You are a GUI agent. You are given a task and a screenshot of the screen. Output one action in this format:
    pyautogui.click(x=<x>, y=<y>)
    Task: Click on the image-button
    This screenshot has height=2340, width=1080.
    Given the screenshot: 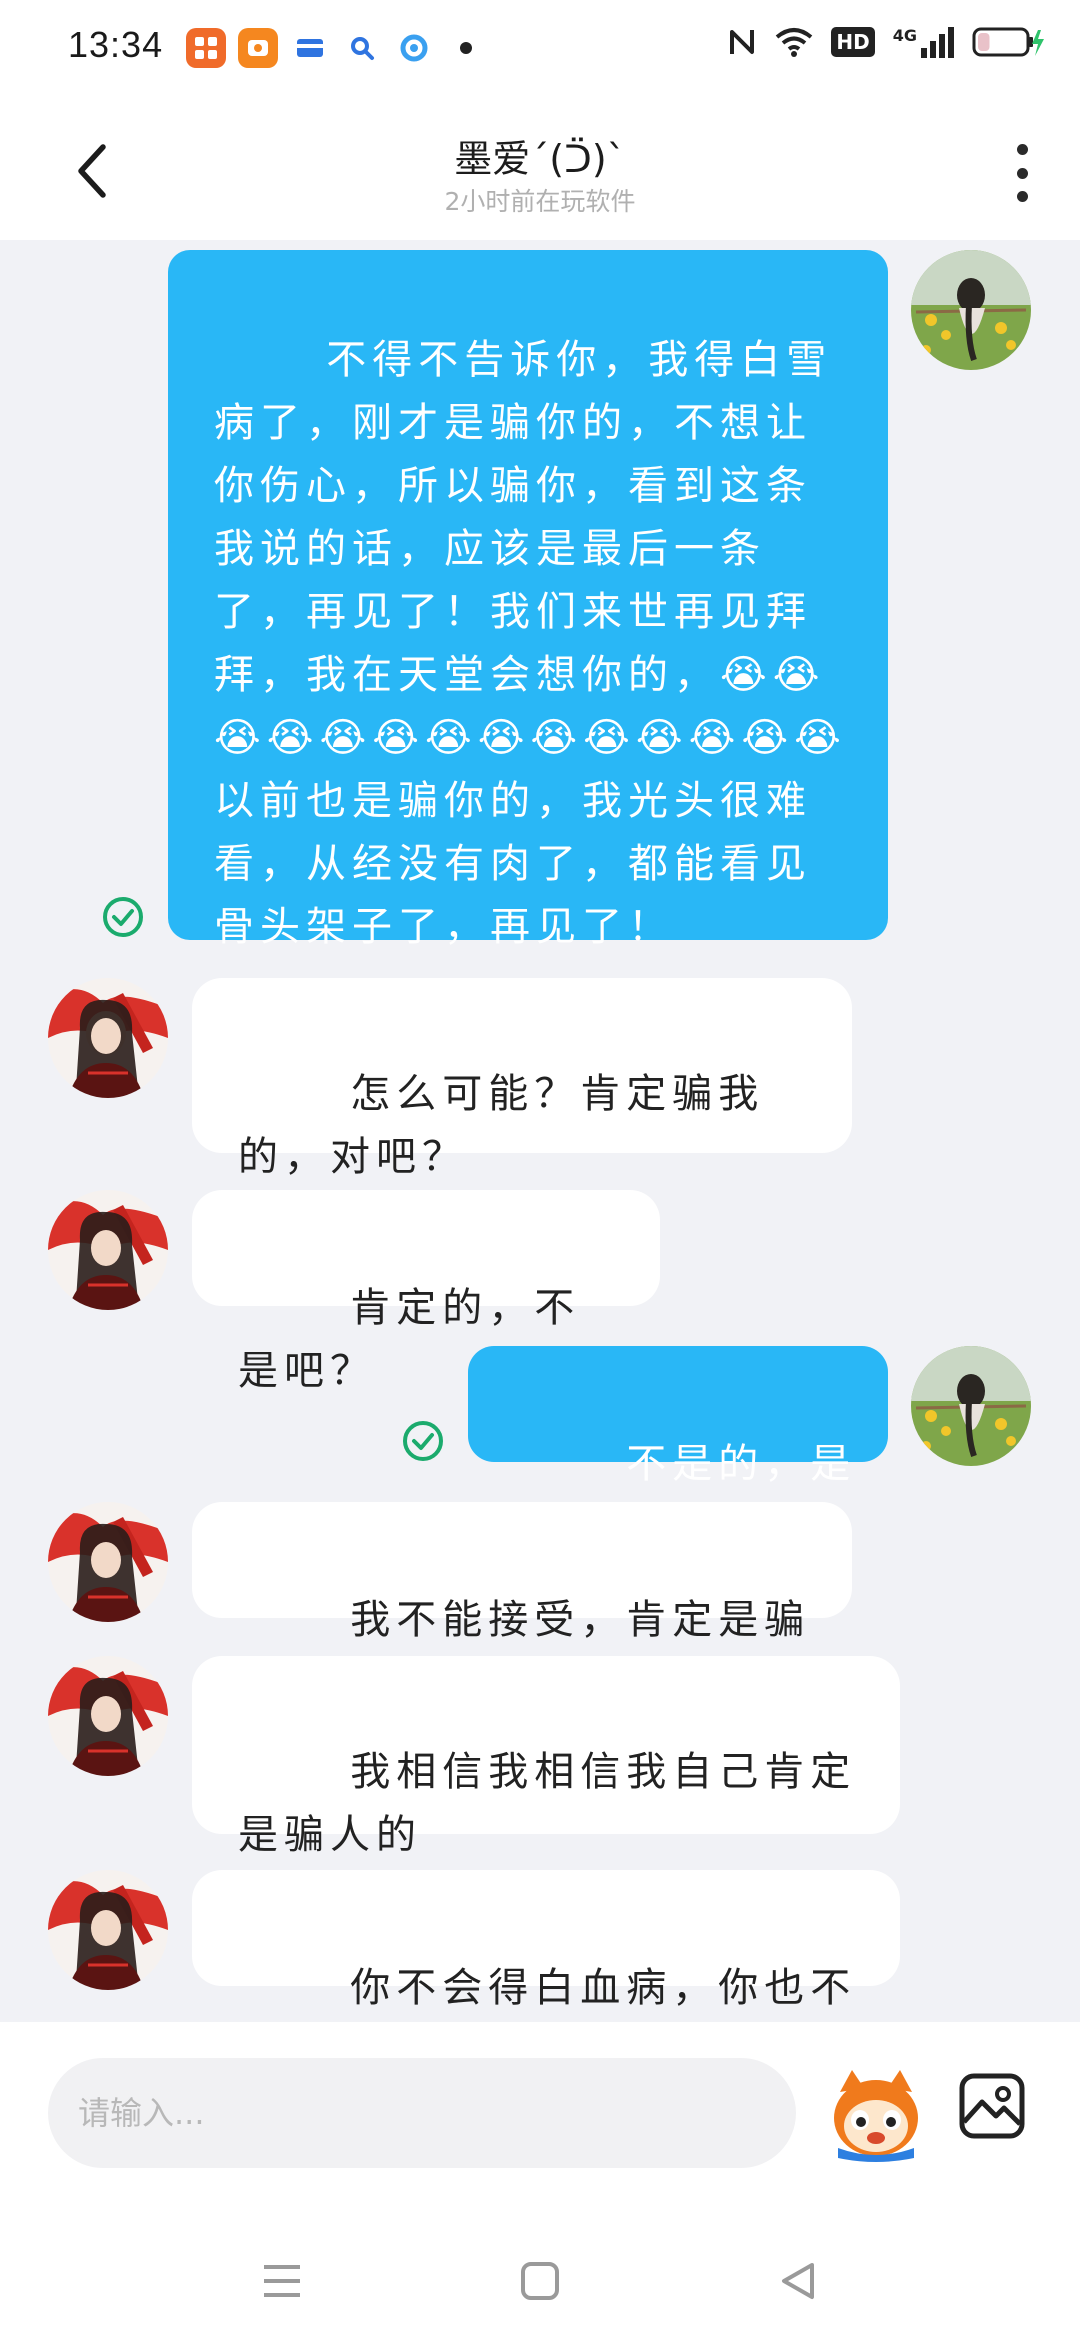 What is the action you would take?
    pyautogui.click(x=992, y=2106)
    